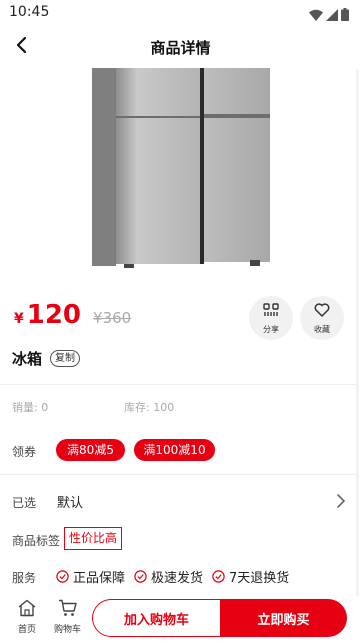 The width and height of the screenshot is (361, 642). I want to click on coupon-label: 领券, so click(24, 452).